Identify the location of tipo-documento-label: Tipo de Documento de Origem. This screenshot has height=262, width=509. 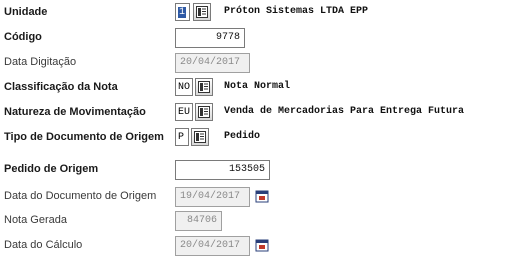
(84, 137).